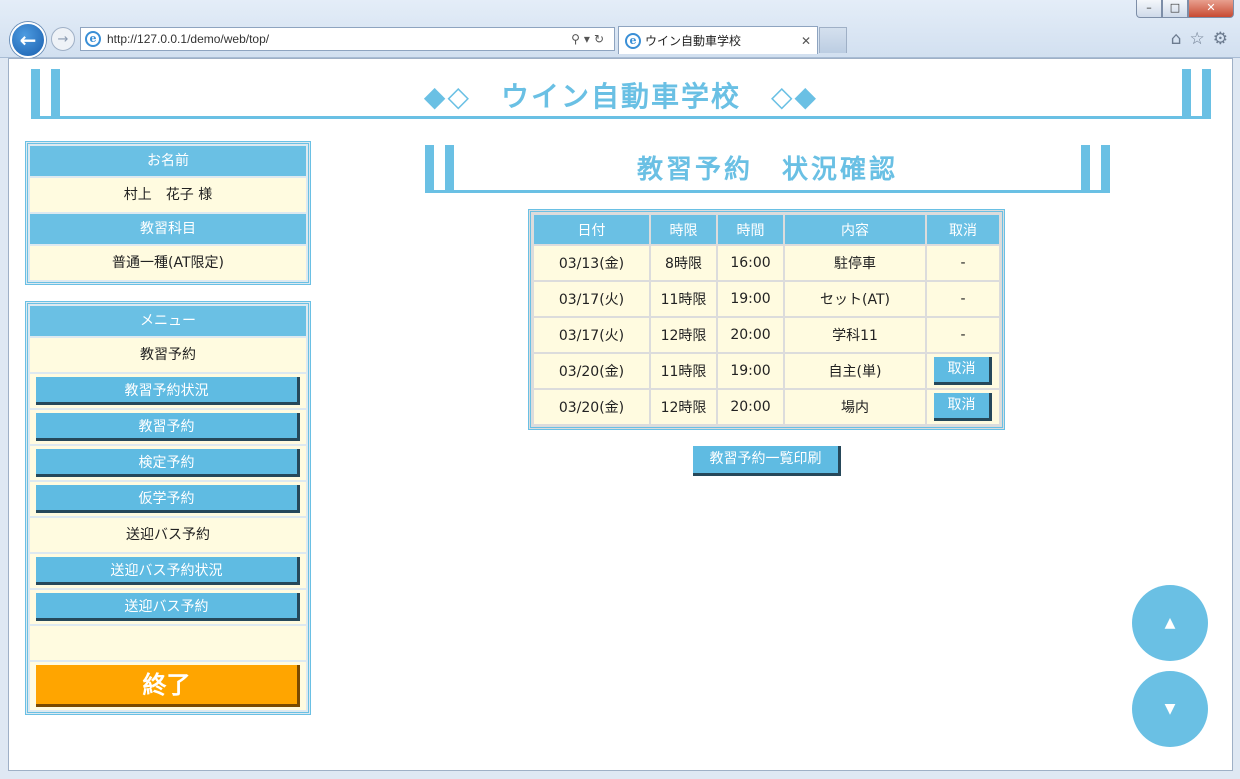  I want to click on back-button: ←, so click(28, 40).